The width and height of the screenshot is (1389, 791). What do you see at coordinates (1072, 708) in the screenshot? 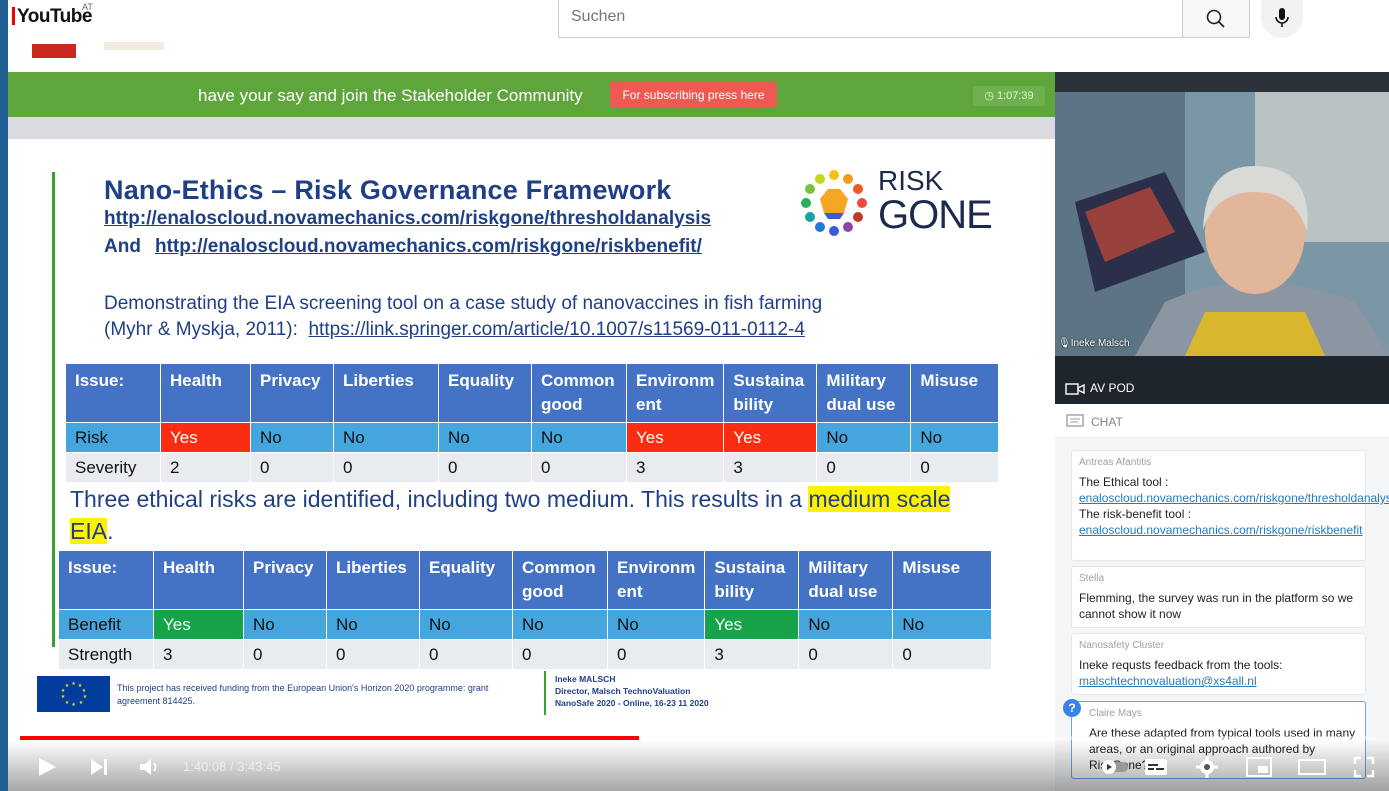
I see `help-icon: ?` at bounding box center [1072, 708].